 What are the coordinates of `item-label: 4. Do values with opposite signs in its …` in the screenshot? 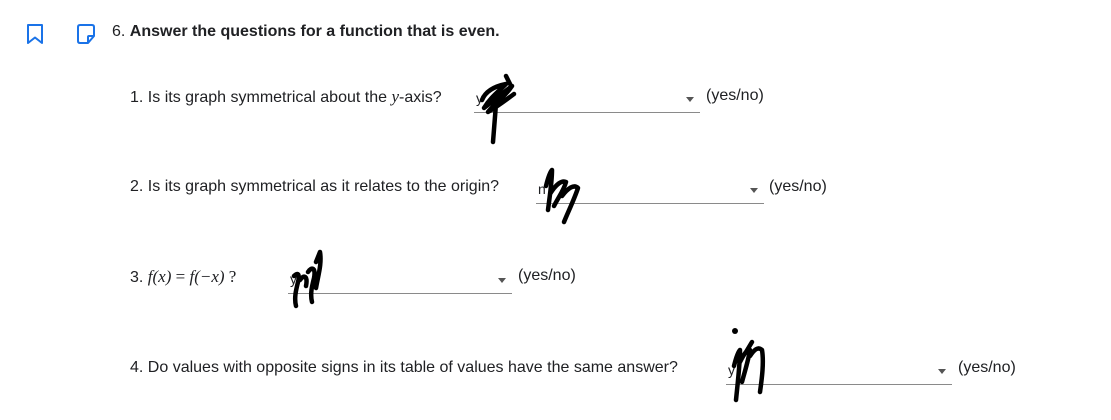 It's located at (404, 367).